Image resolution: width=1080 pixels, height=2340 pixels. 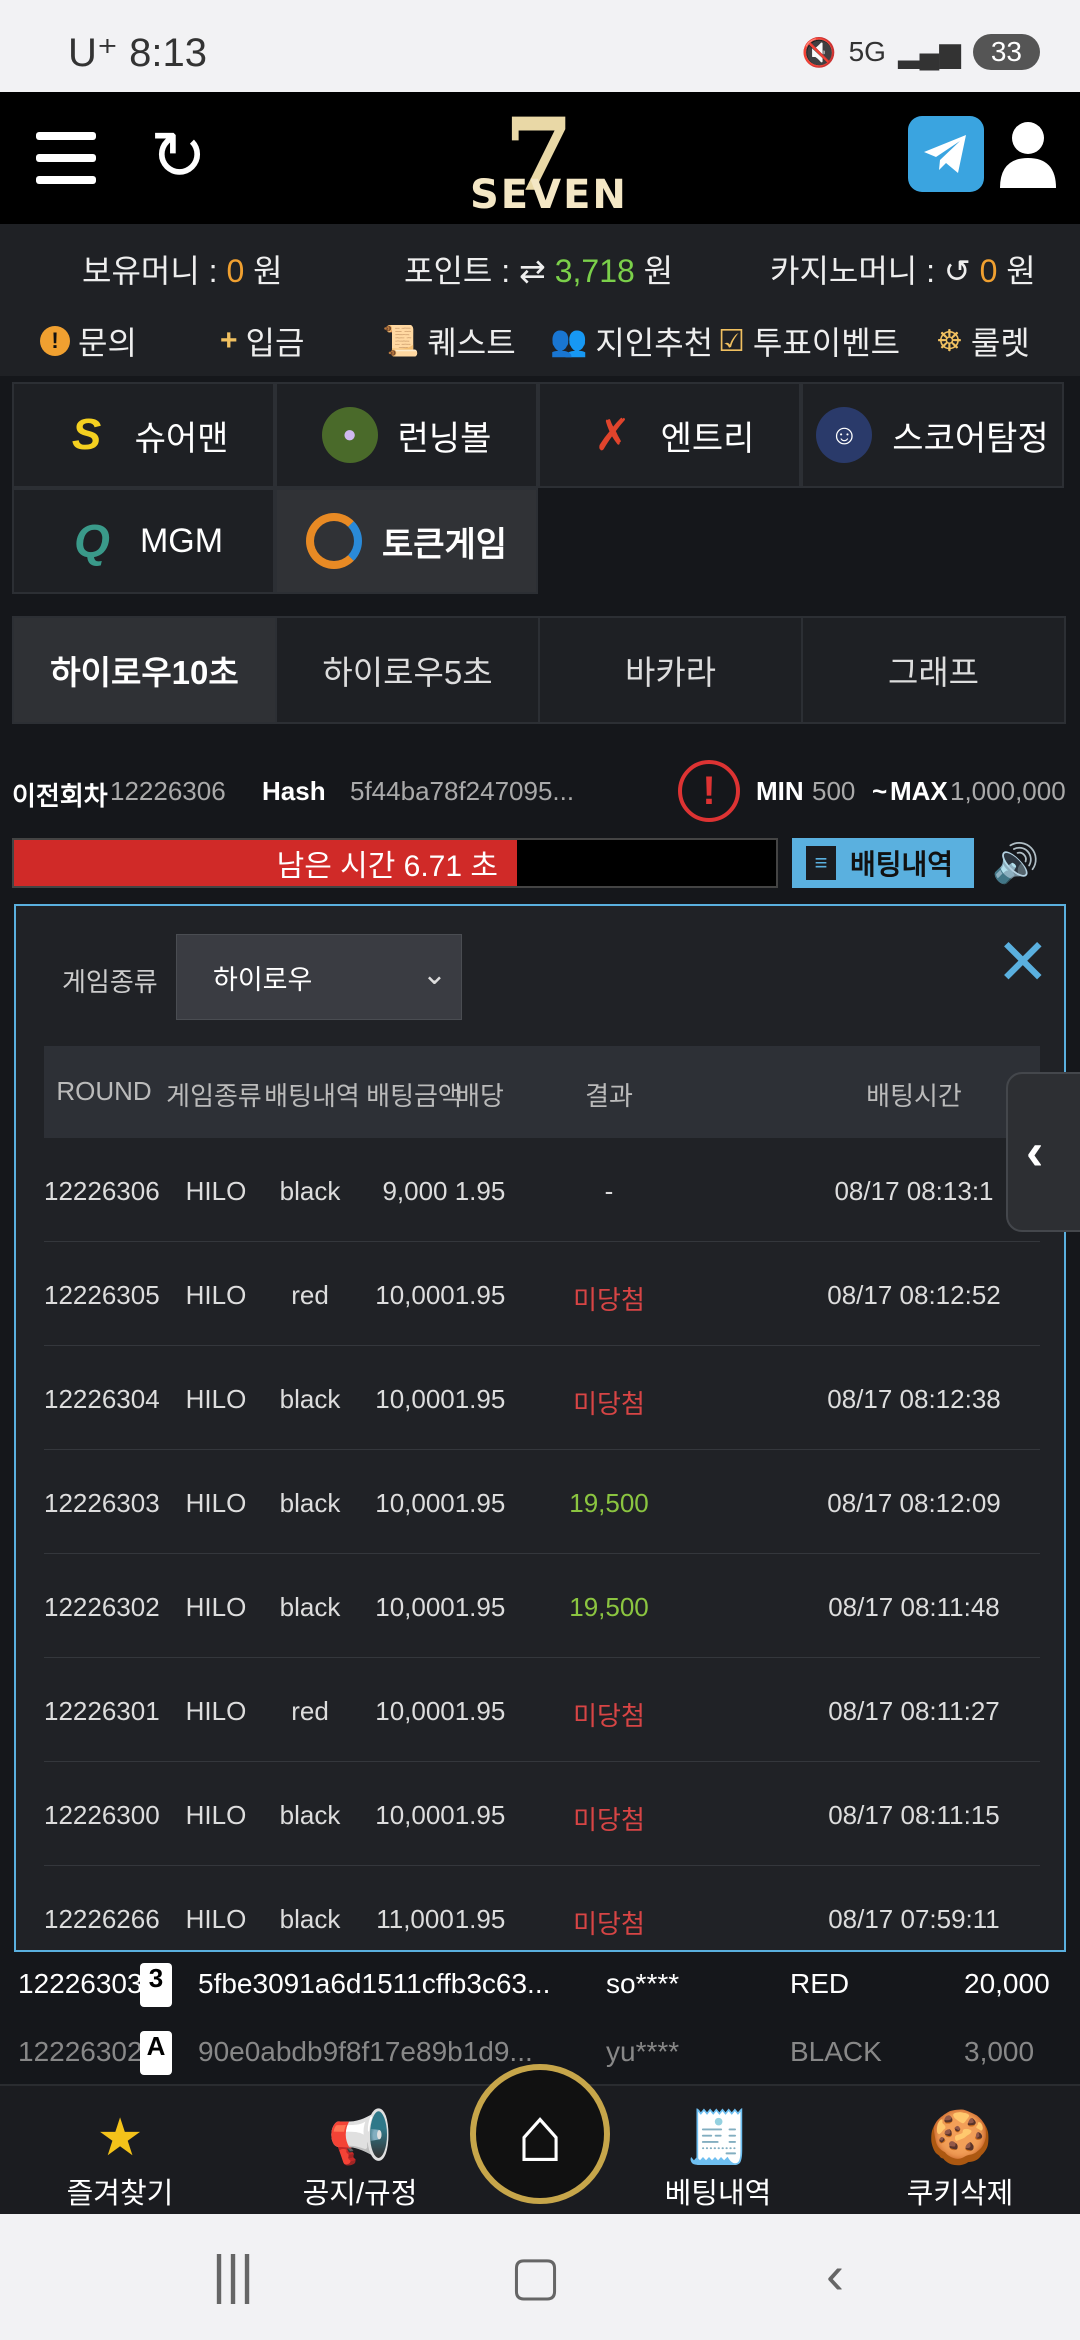 What do you see at coordinates (540, 2134) in the screenshot?
I see `home-icon: ⌂` at bounding box center [540, 2134].